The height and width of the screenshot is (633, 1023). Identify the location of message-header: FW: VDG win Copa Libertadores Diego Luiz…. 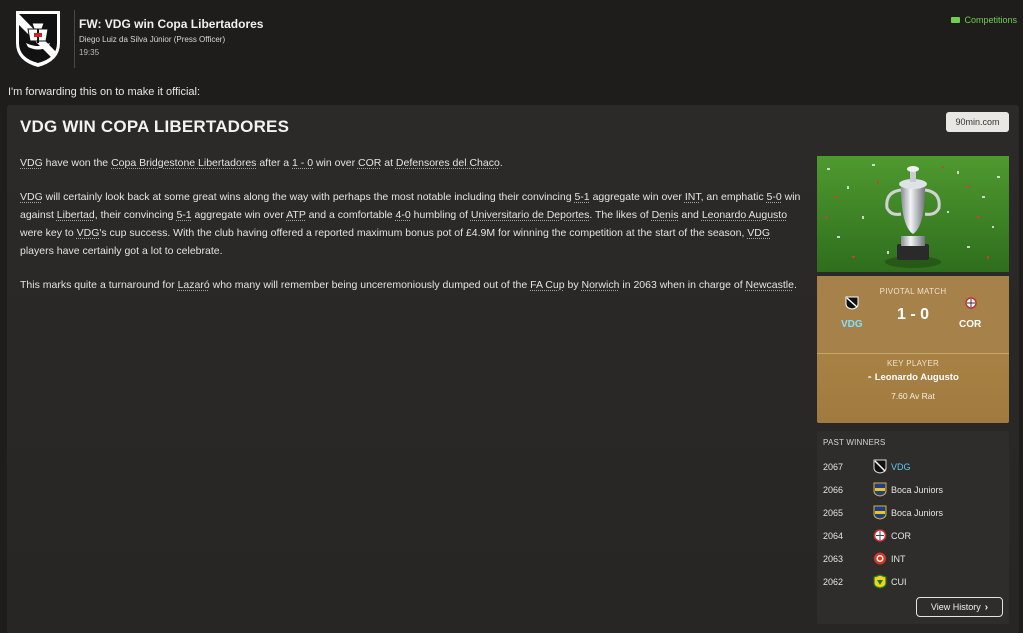
(511, 40).